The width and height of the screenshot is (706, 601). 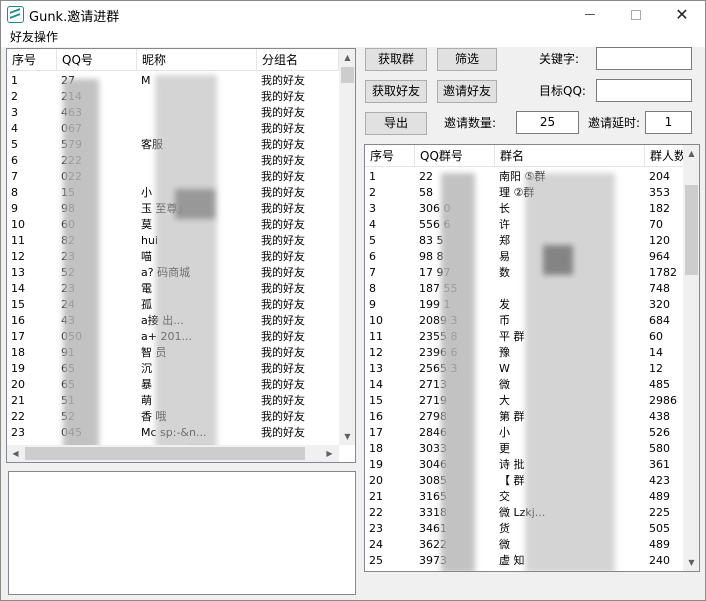 What do you see at coordinates (372, 240) in the screenshot?
I see `groups-cell-index: 5` at bounding box center [372, 240].